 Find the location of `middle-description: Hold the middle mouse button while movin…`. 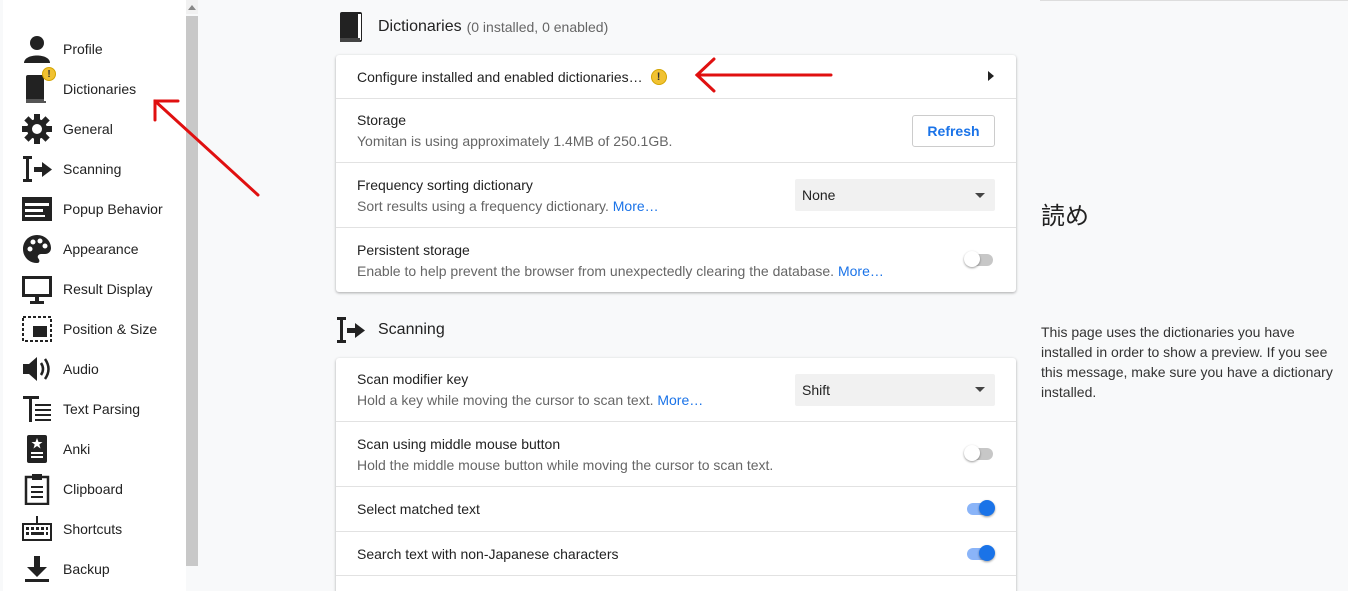

middle-description: Hold the middle mouse button while movin… is located at coordinates (565, 465).